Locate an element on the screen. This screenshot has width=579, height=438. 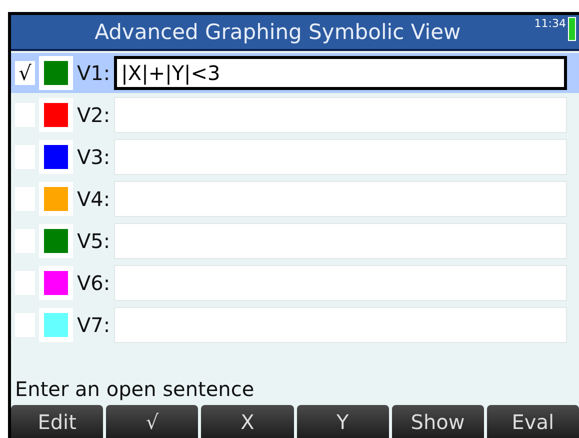
function-label: V6: is located at coordinates (93, 283).